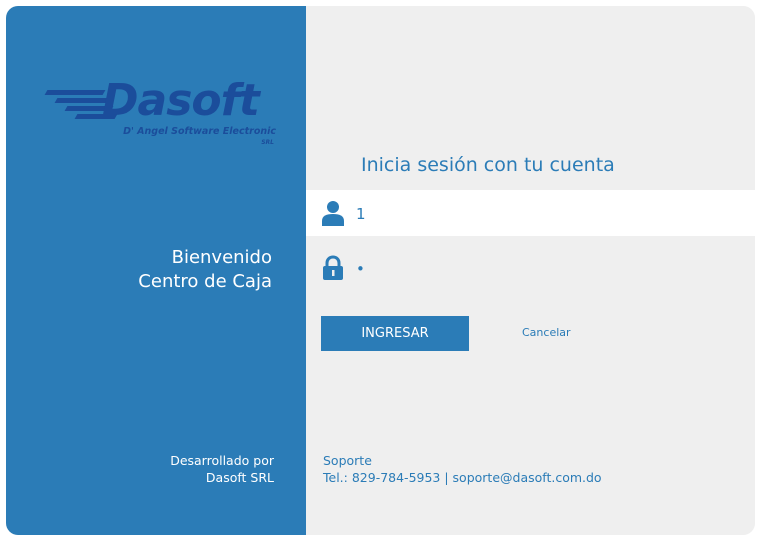 Image resolution: width=761 pixels, height=538 pixels. I want to click on cancel-link: Cancelar, so click(546, 332).